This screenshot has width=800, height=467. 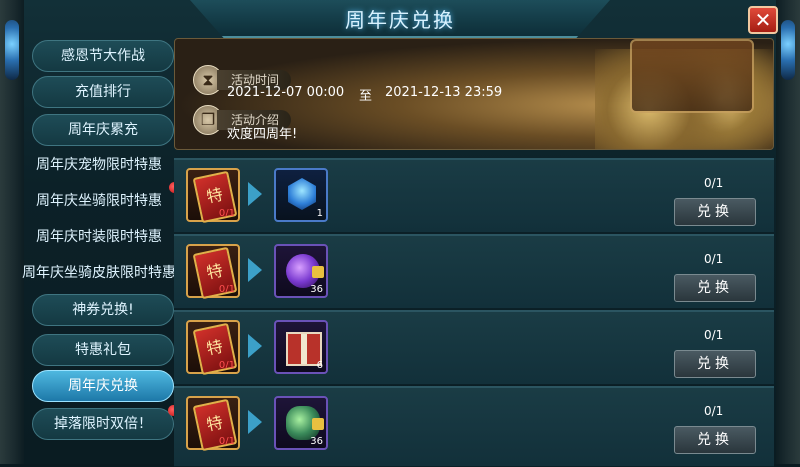 What do you see at coordinates (319, 365) in the screenshot?
I see `reward-quantity: 6` at bounding box center [319, 365].